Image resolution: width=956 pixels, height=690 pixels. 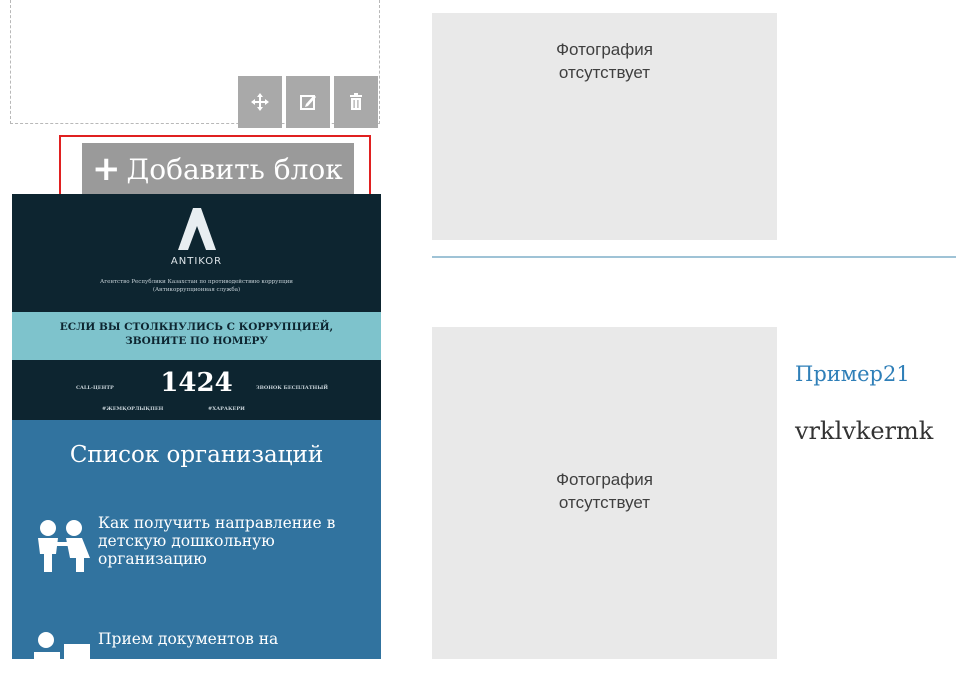 I want to click on banner-brand: ANTIKOR, so click(x=196, y=261).